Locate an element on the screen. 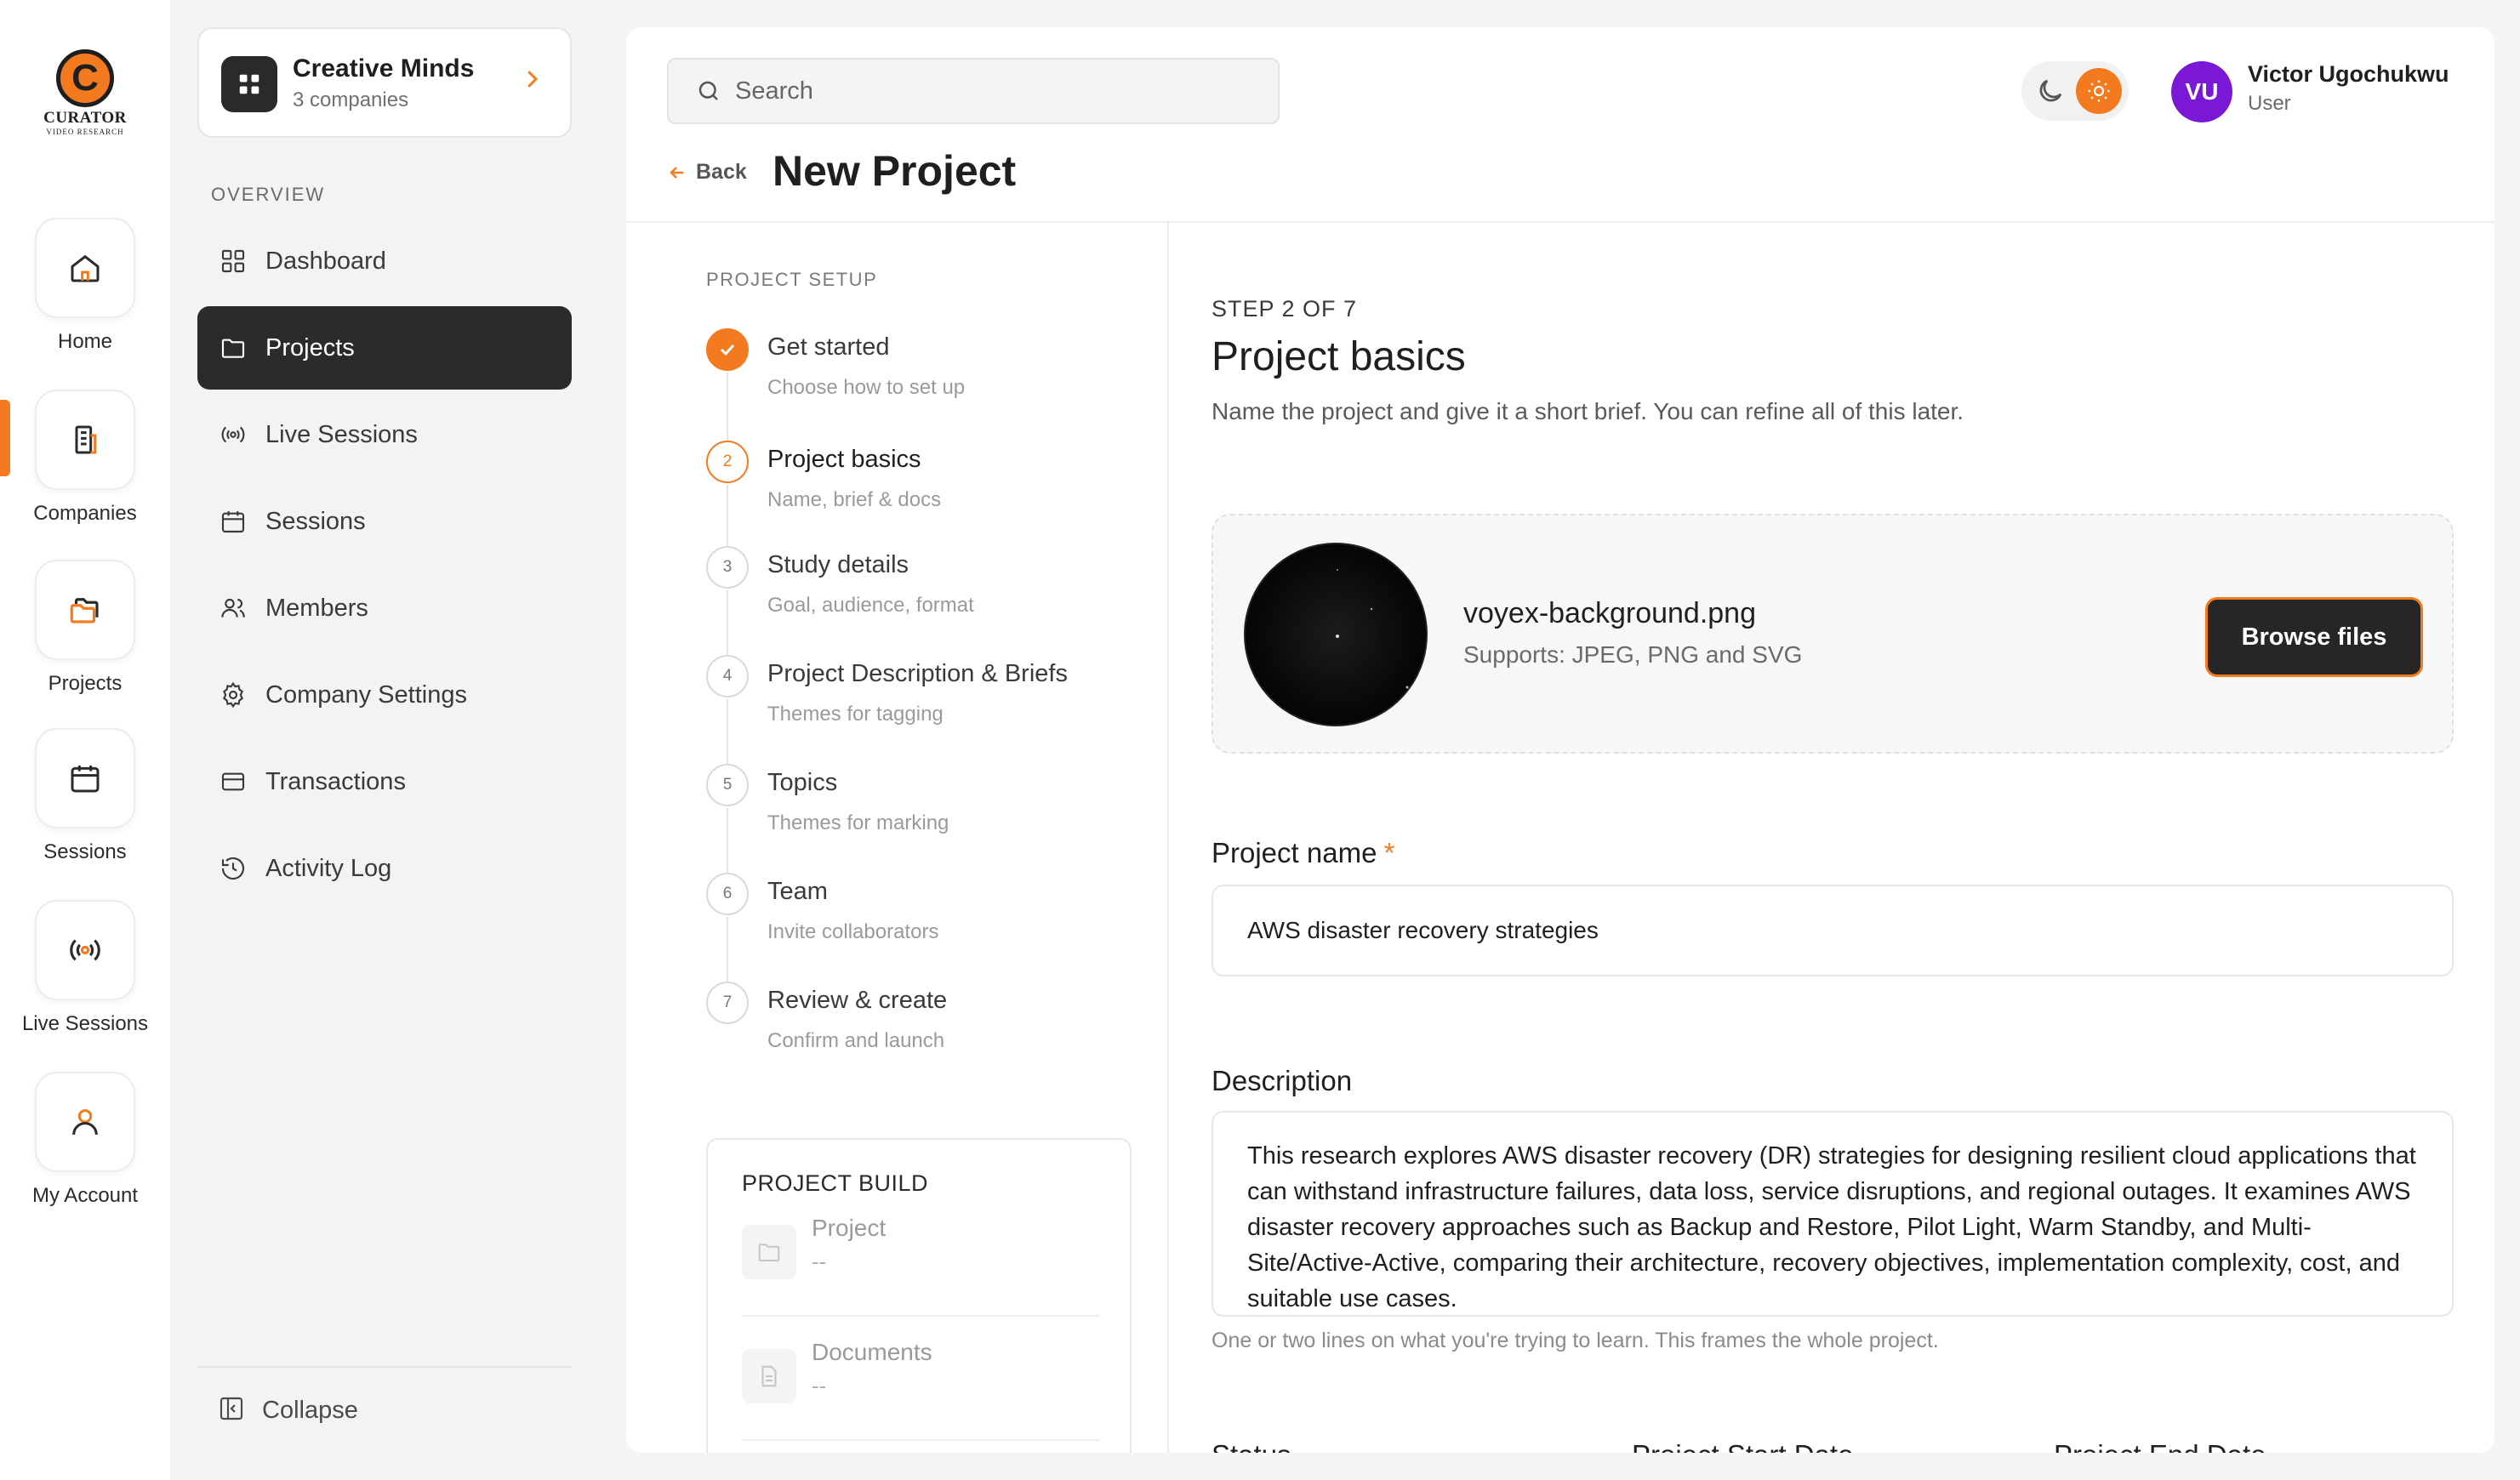 Image resolution: width=2520 pixels, height=1480 pixels. header-divider is located at coordinates (1560, 222).